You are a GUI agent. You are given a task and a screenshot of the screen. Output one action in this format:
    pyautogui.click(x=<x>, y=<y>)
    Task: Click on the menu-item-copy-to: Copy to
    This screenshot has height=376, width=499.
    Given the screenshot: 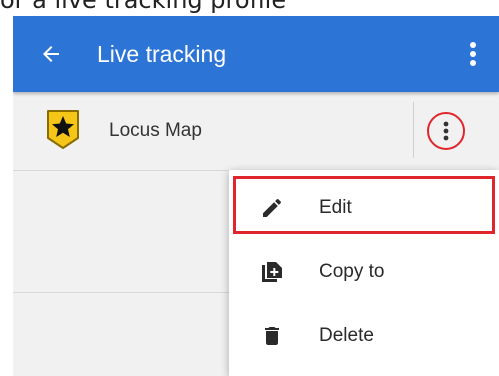 What is the action you would take?
    pyautogui.click(x=364, y=272)
    